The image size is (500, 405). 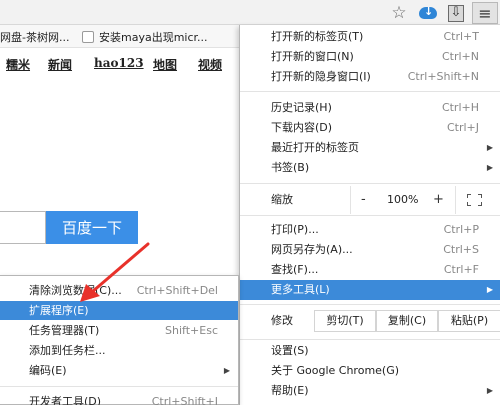 What do you see at coordinates (345, 321) in the screenshot?
I see `cut-button: 剪切(T)` at bounding box center [345, 321].